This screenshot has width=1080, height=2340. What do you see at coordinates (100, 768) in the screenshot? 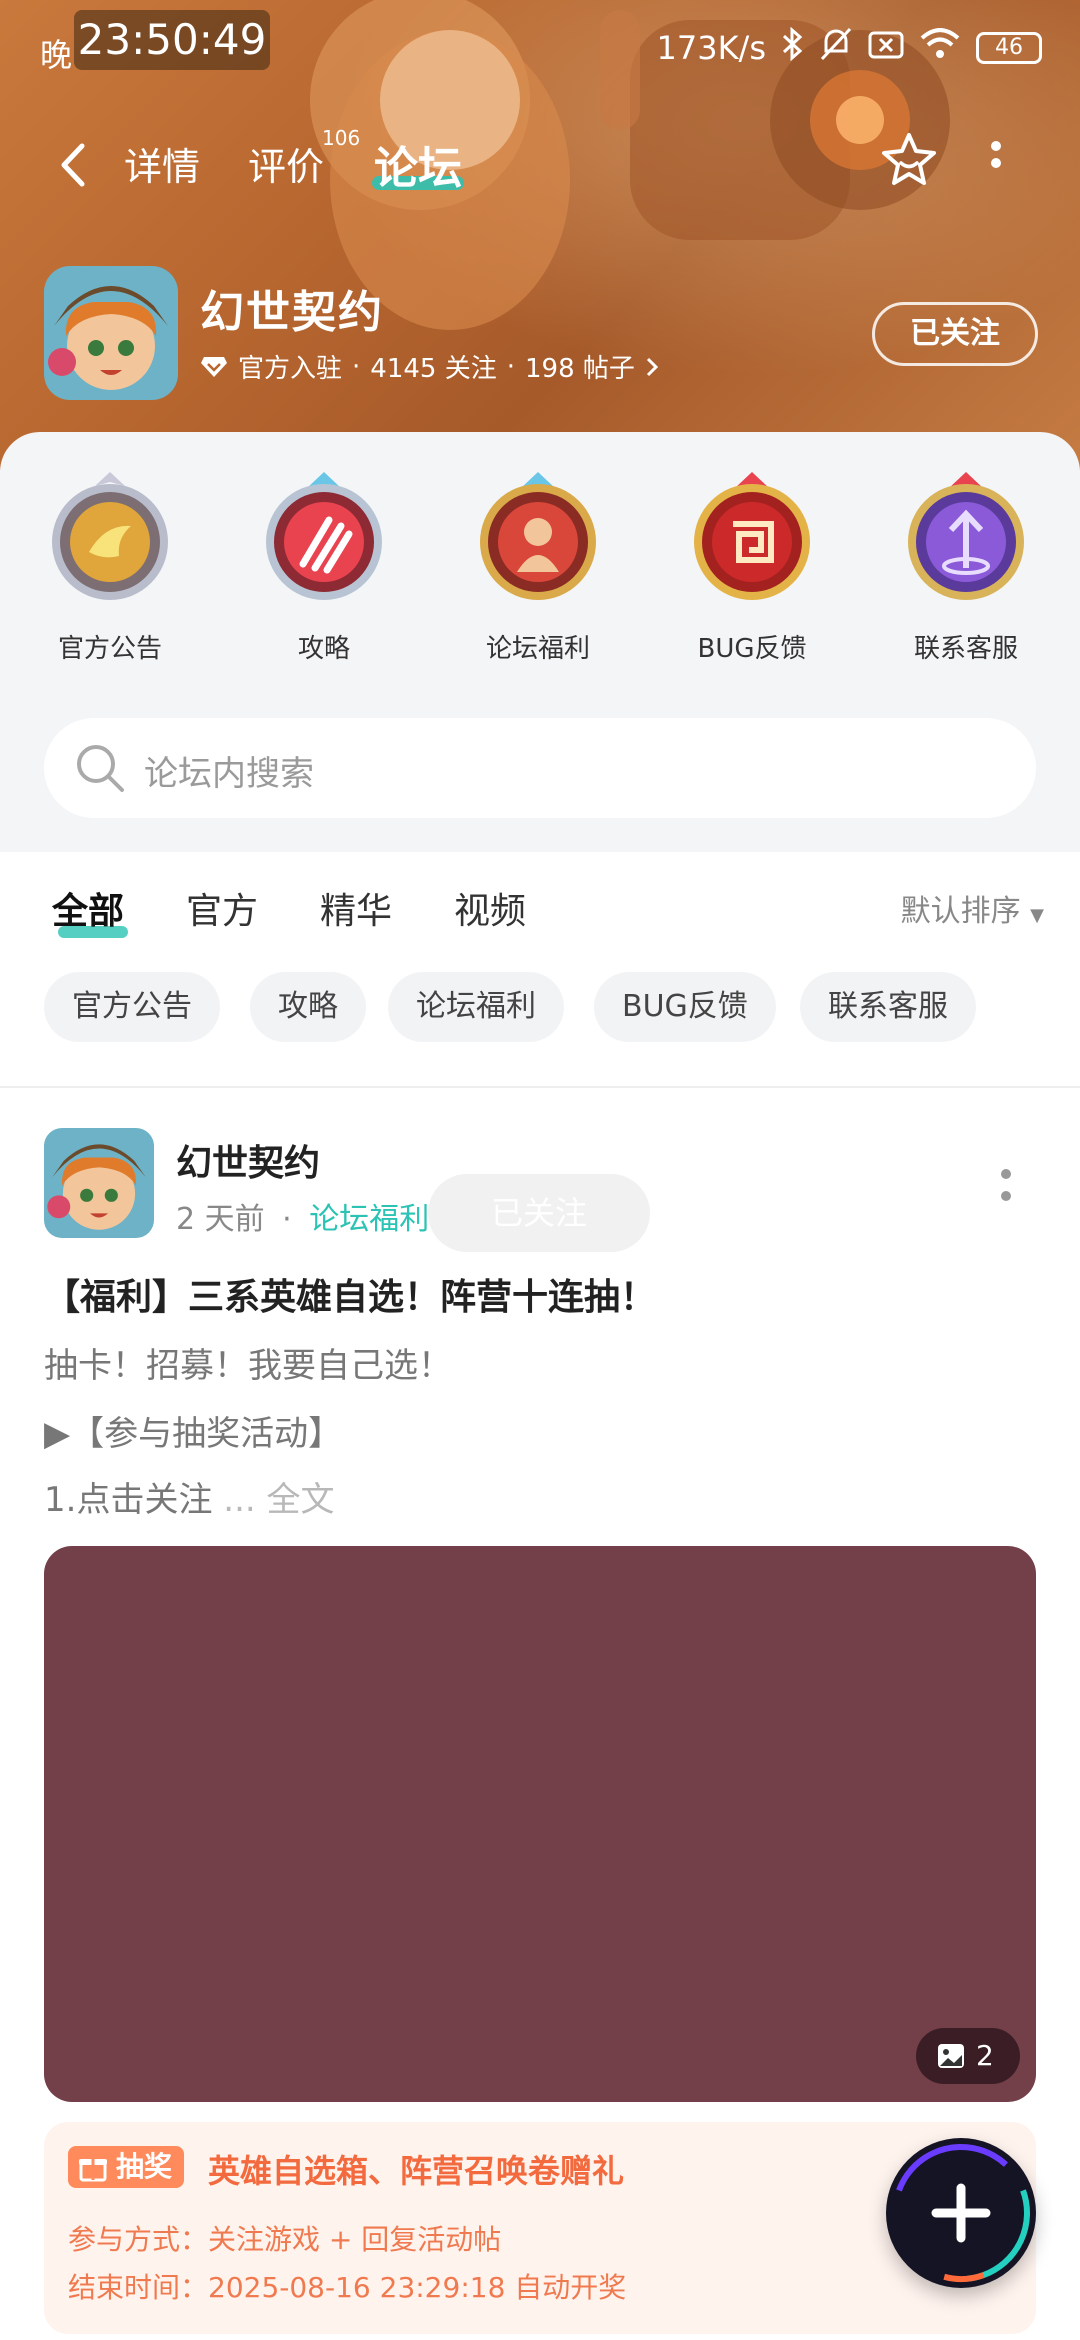
I see `search-icon` at bounding box center [100, 768].